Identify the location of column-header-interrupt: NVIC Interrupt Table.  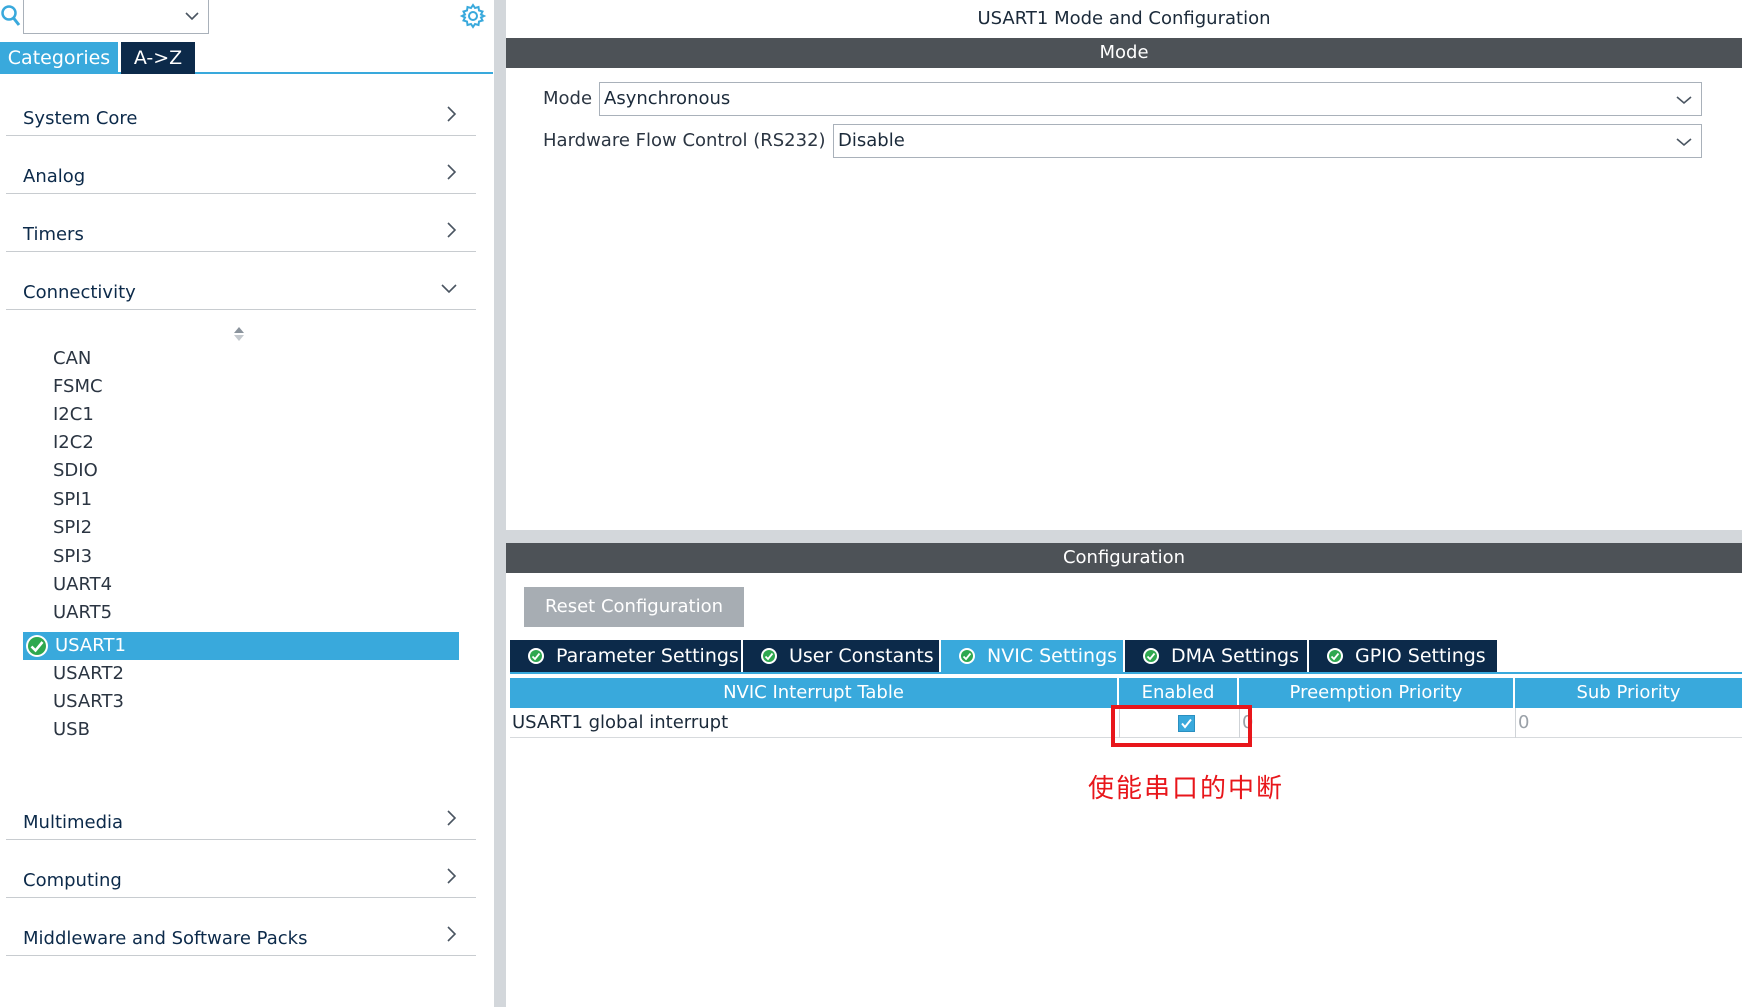
(814, 693).